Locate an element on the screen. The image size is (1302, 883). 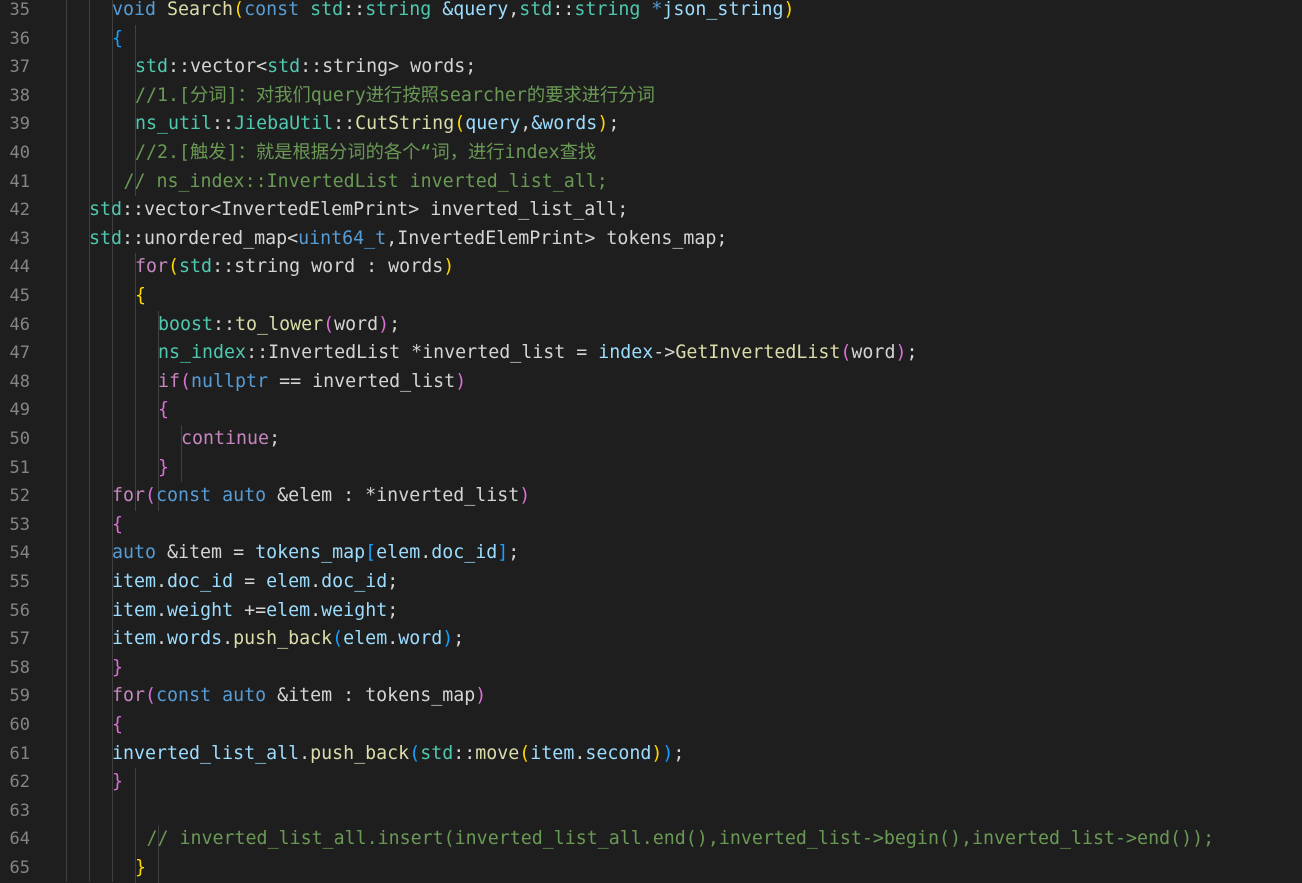
code-line: 50 continue; is located at coordinates (651, 439).